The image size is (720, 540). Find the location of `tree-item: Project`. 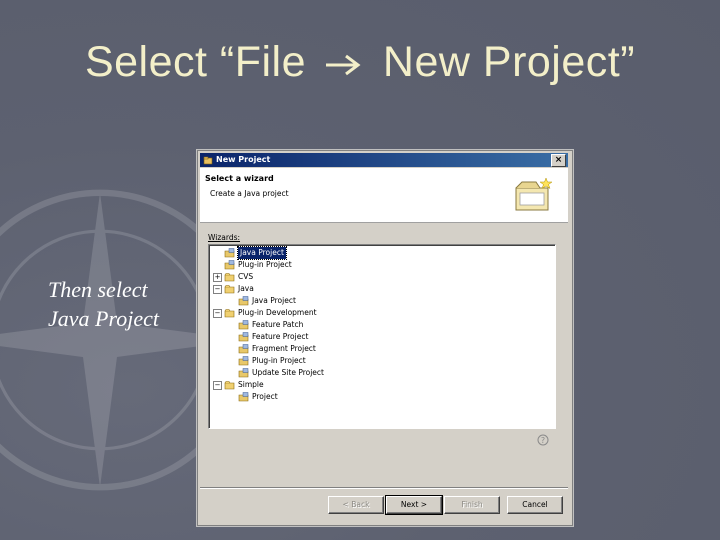

tree-item: Project is located at coordinates (379, 397).